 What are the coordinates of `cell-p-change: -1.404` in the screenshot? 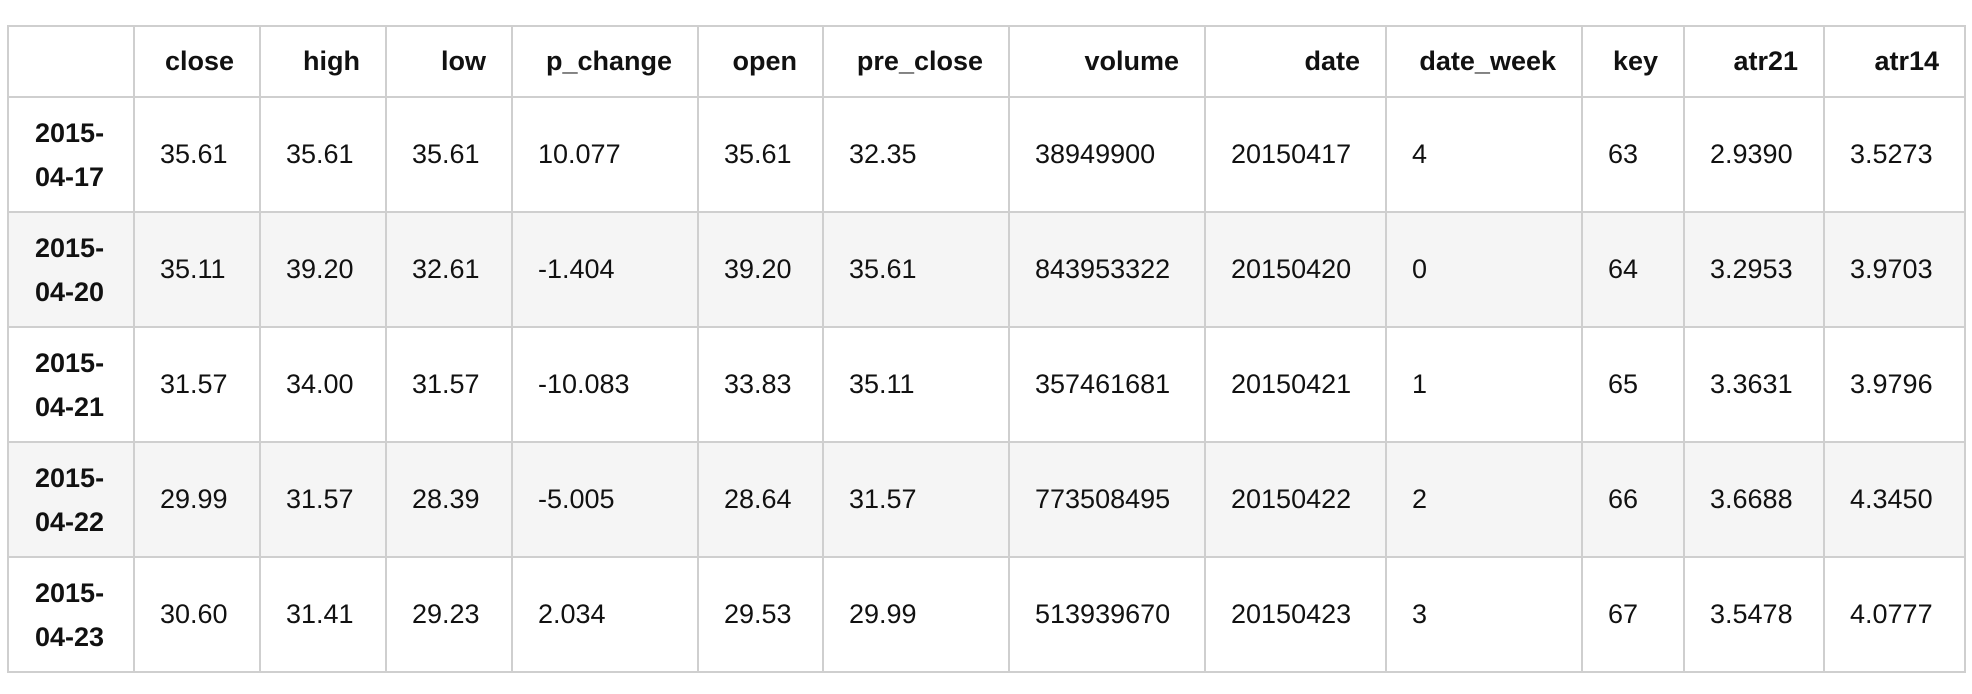 It's located at (605, 269).